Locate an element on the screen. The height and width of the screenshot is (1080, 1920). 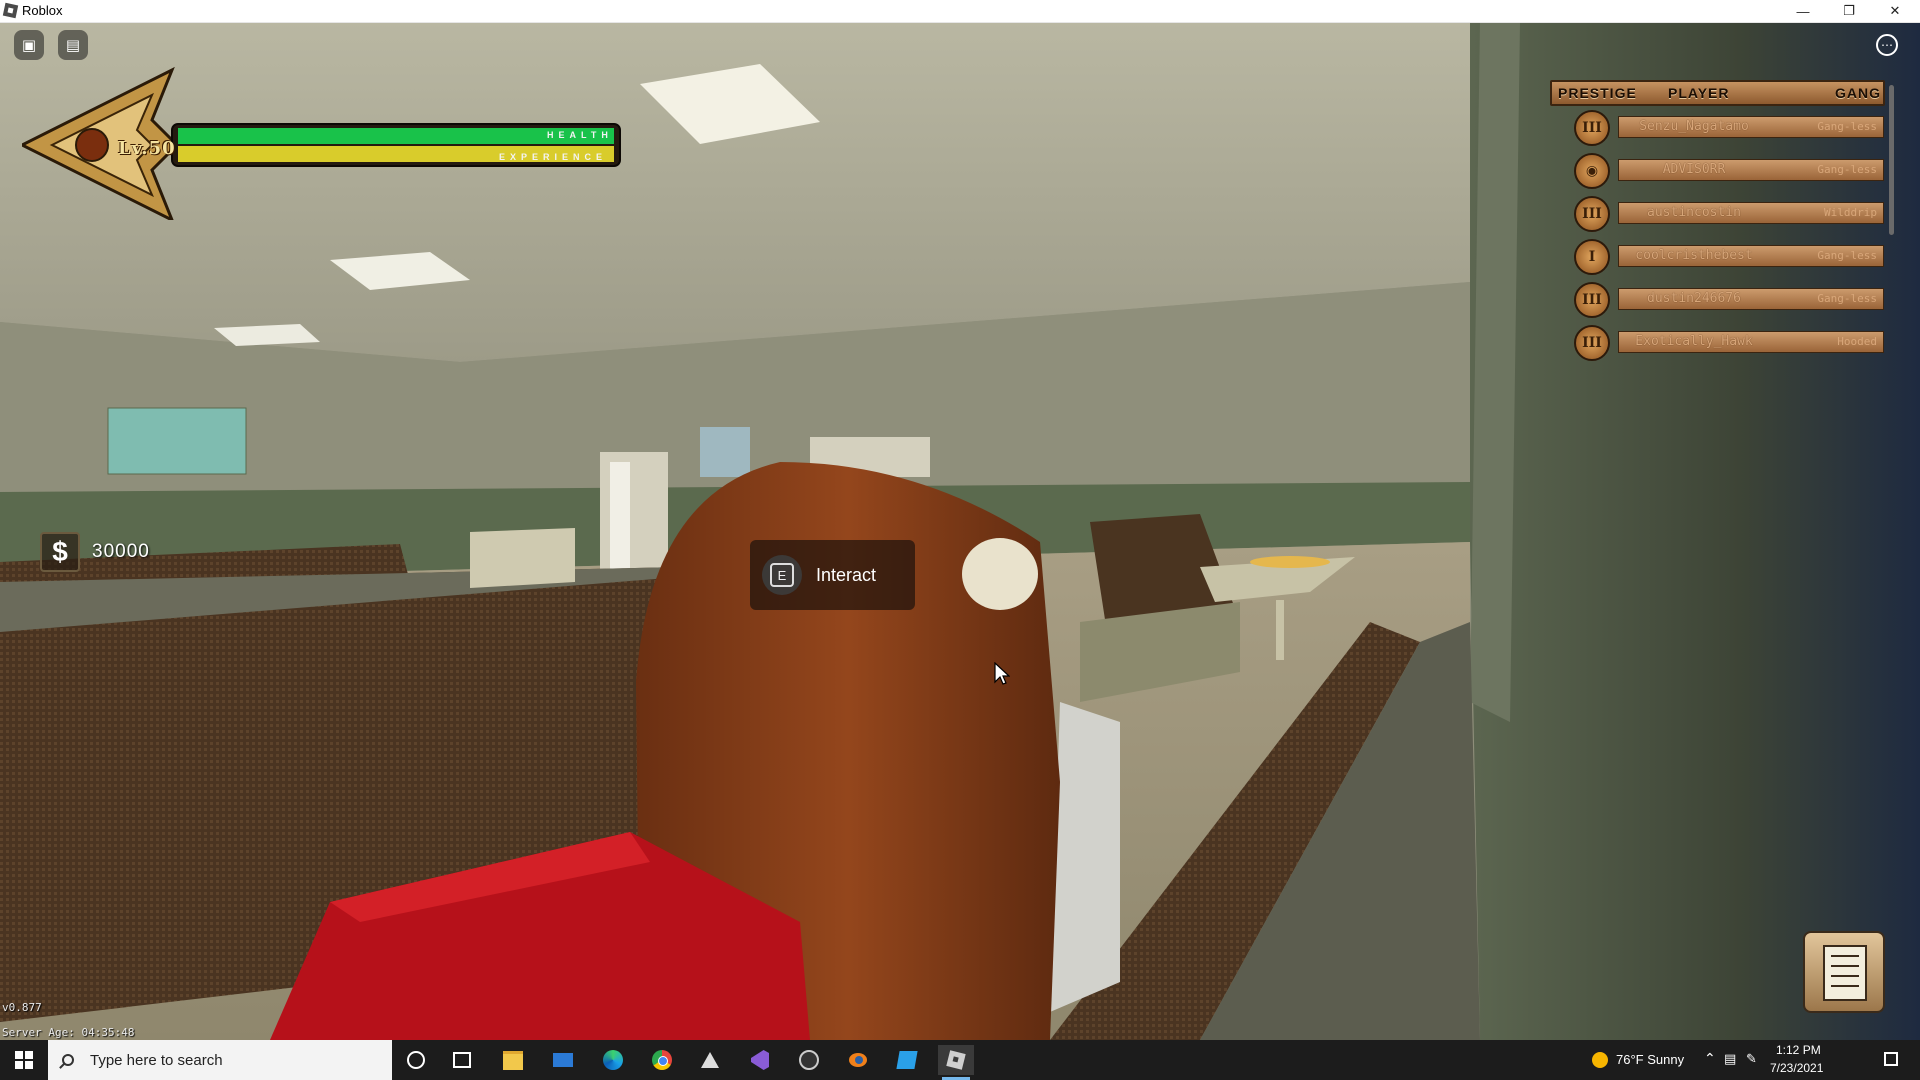
blender-icon is located at coordinates (858, 1060).